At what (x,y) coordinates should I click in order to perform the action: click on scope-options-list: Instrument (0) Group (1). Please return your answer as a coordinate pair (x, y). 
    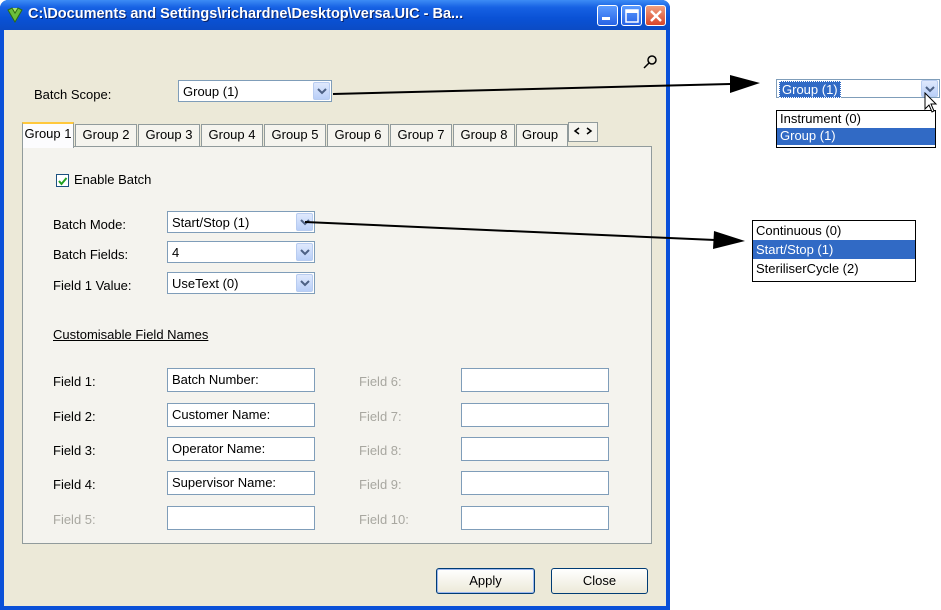
    Looking at the image, I should click on (856, 129).